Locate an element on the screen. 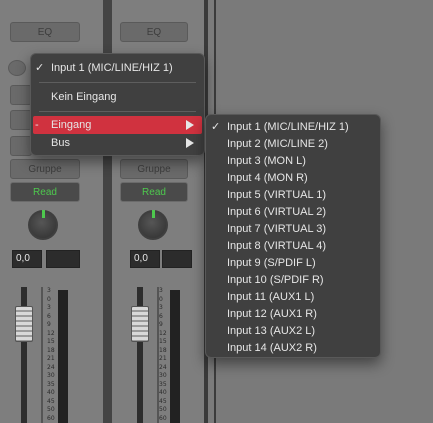 The width and height of the screenshot is (433, 423). submenu-item-label: Input 3 (MON L) is located at coordinates (266, 161).